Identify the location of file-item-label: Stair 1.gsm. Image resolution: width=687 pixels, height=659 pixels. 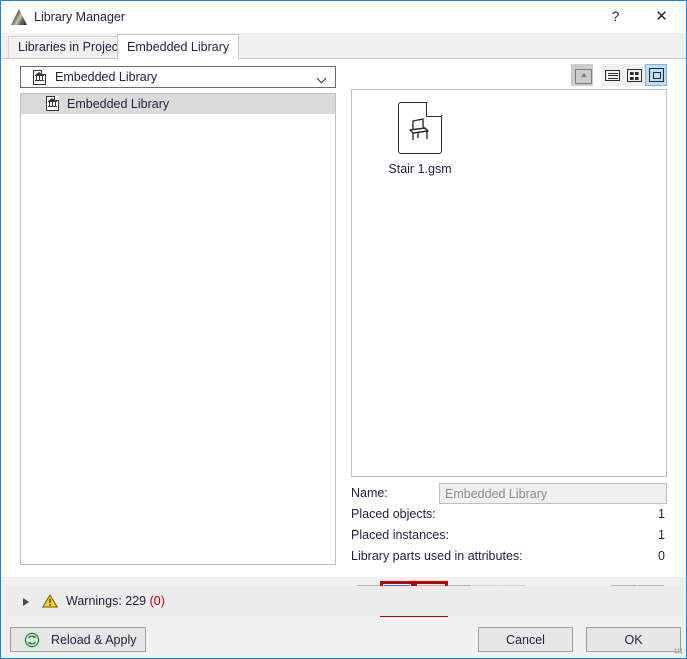
(420, 169).